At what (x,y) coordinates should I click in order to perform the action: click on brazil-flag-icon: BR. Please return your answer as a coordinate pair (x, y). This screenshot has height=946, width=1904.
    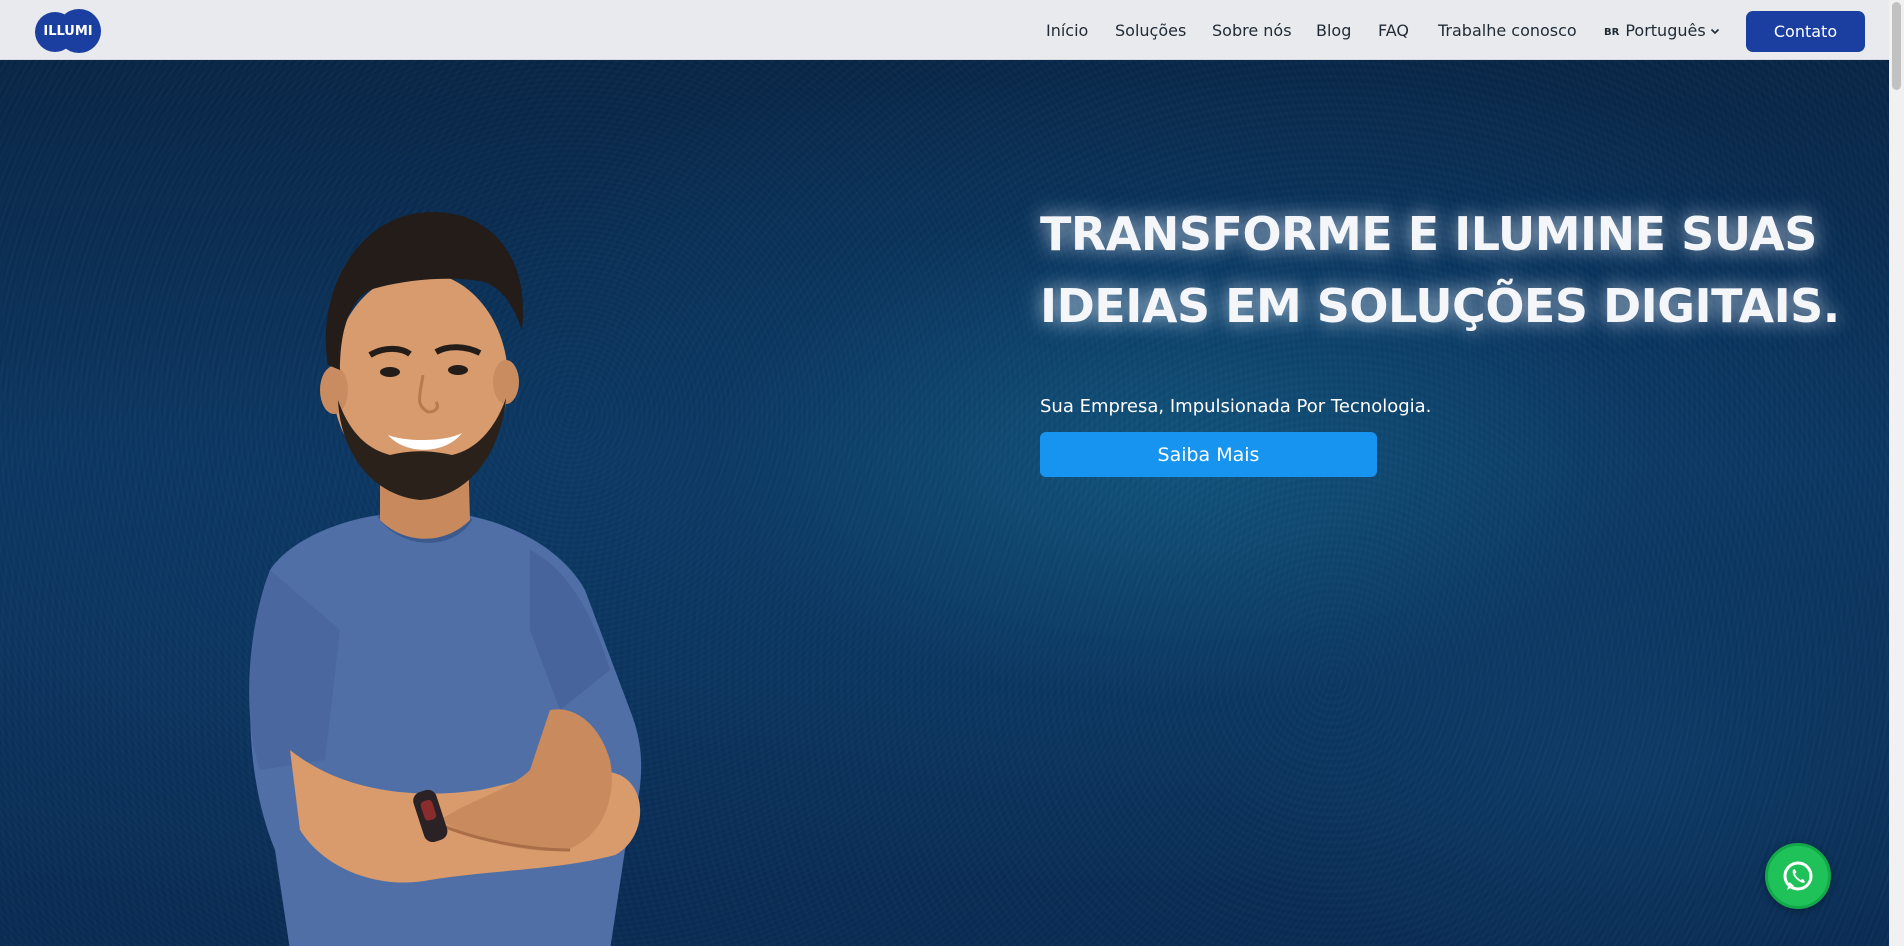
    Looking at the image, I should click on (1612, 32).